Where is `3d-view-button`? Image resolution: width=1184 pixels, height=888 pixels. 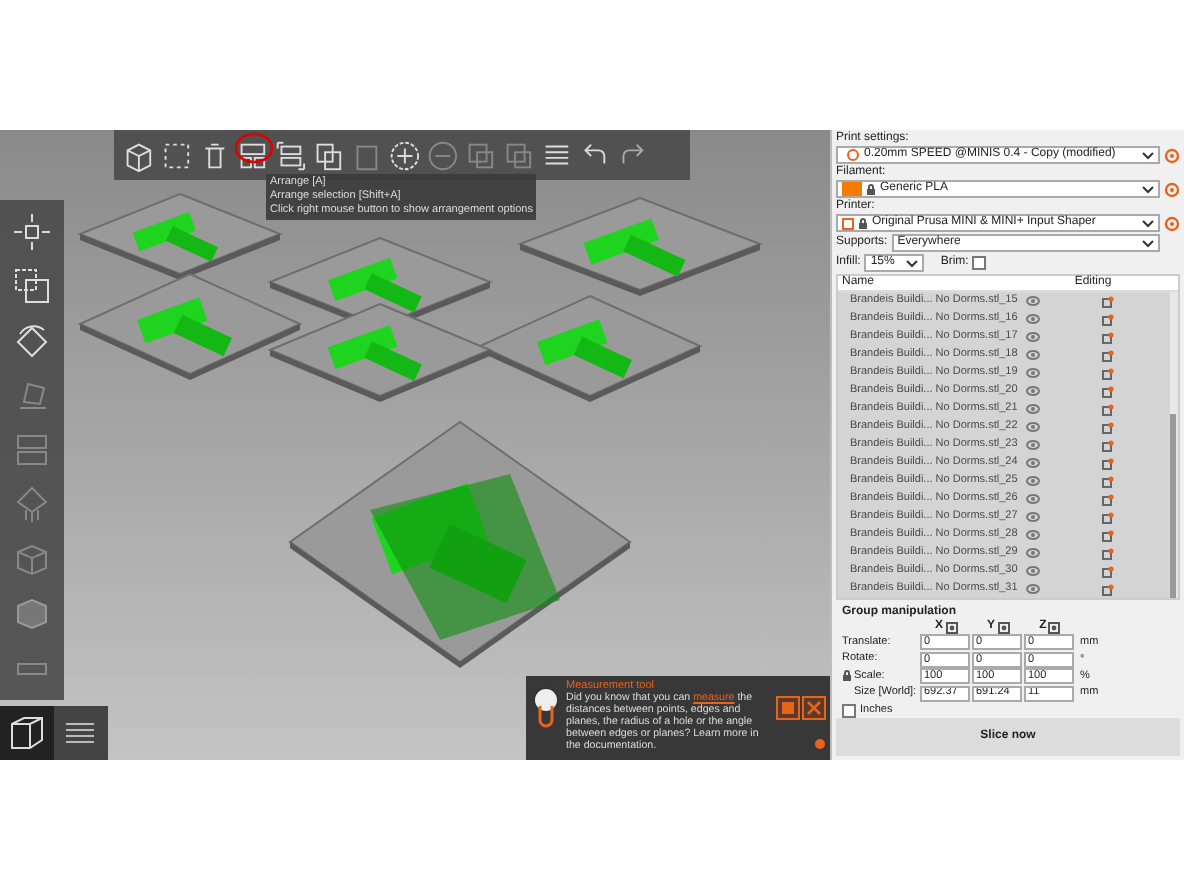
3d-view-button is located at coordinates (27, 733).